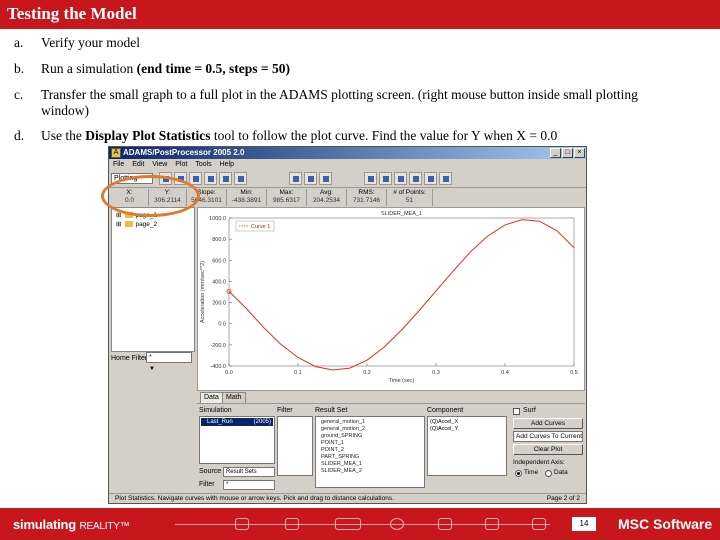  What do you see at coordinates (539, 462) in the screenshot?
I see `independent-axis-label: Independent Axis:` at bounding box center [539, 462].